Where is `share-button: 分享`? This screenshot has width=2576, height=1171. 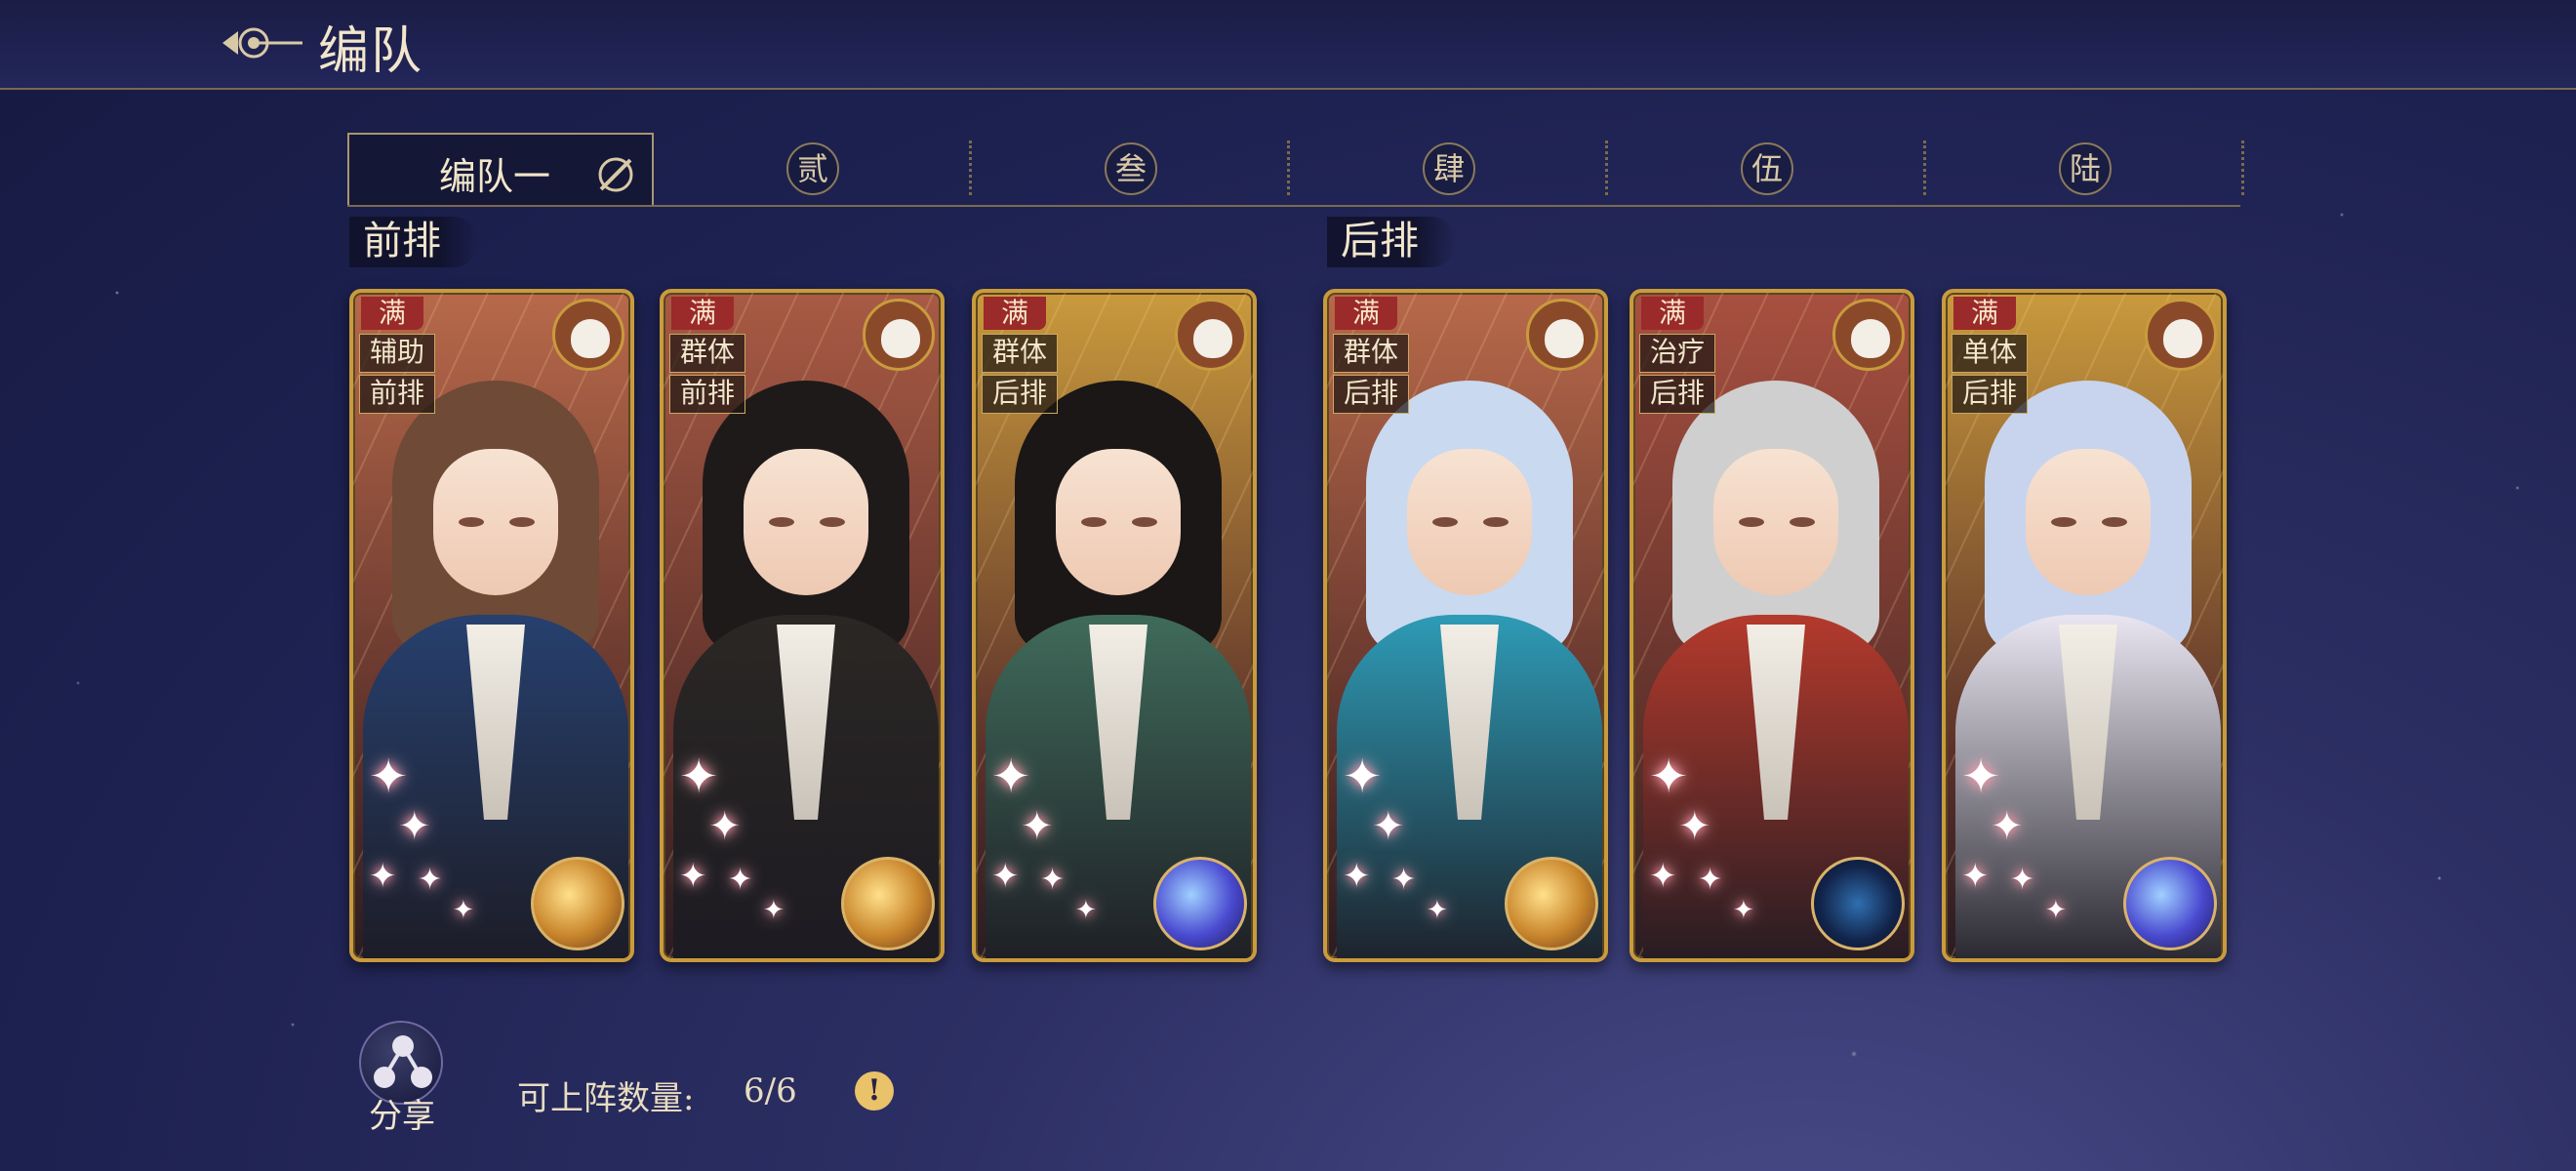 share-button: 分享 is located at coordinates (402, 1078).